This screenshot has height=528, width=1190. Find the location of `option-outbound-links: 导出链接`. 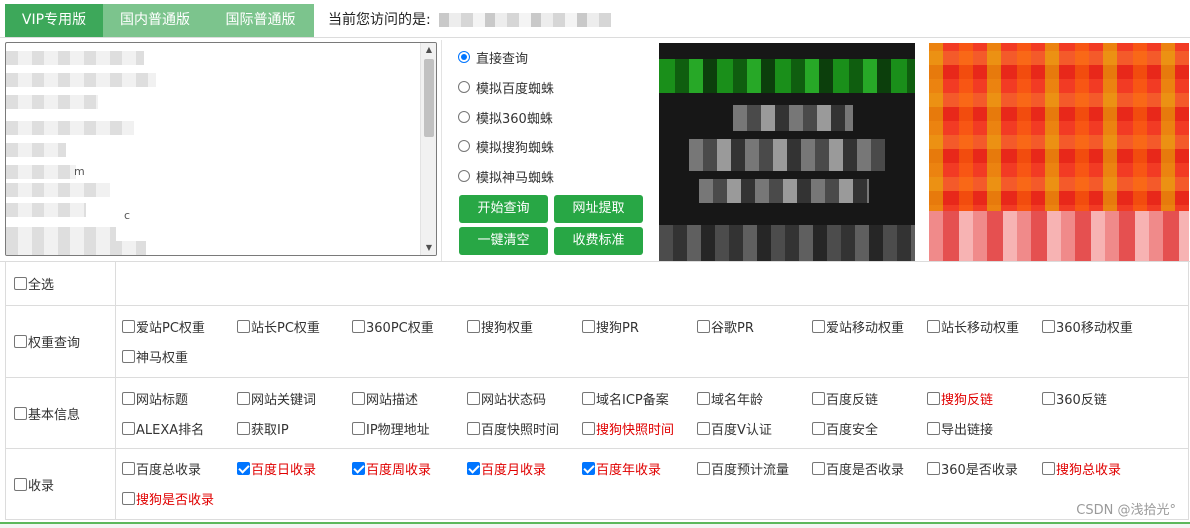

option-outbound-links: 导出链接 is located at coordinates (960, 428).